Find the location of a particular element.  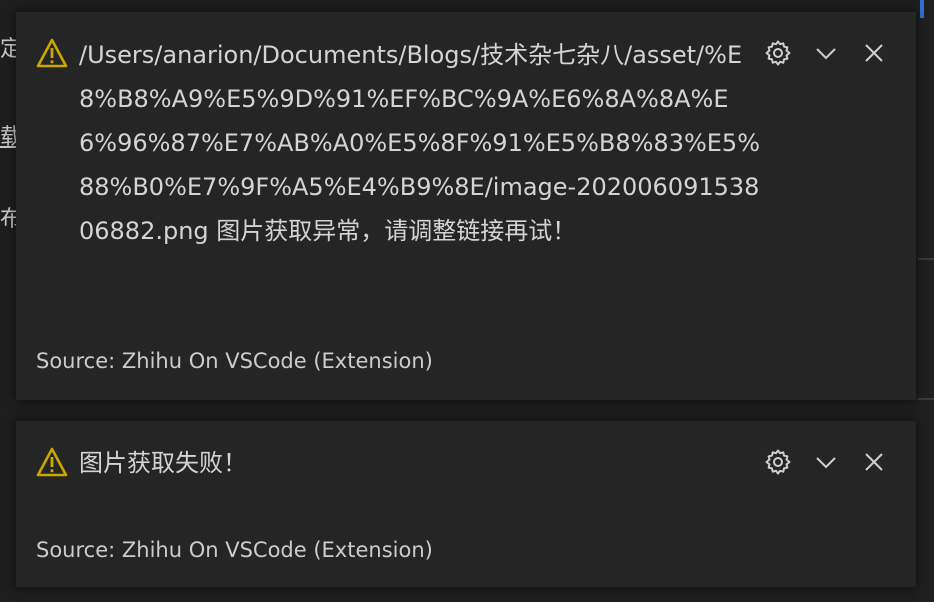

scrollbar-accent is located at coordinates (922, 9).